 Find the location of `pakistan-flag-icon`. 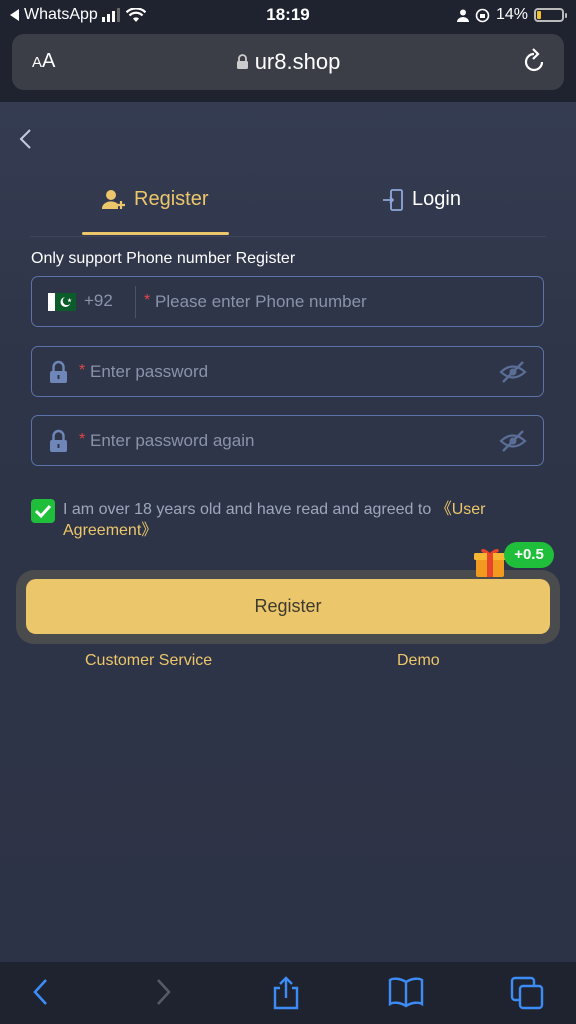

pakistan-flag-icon is located at coordinates (62, 302).